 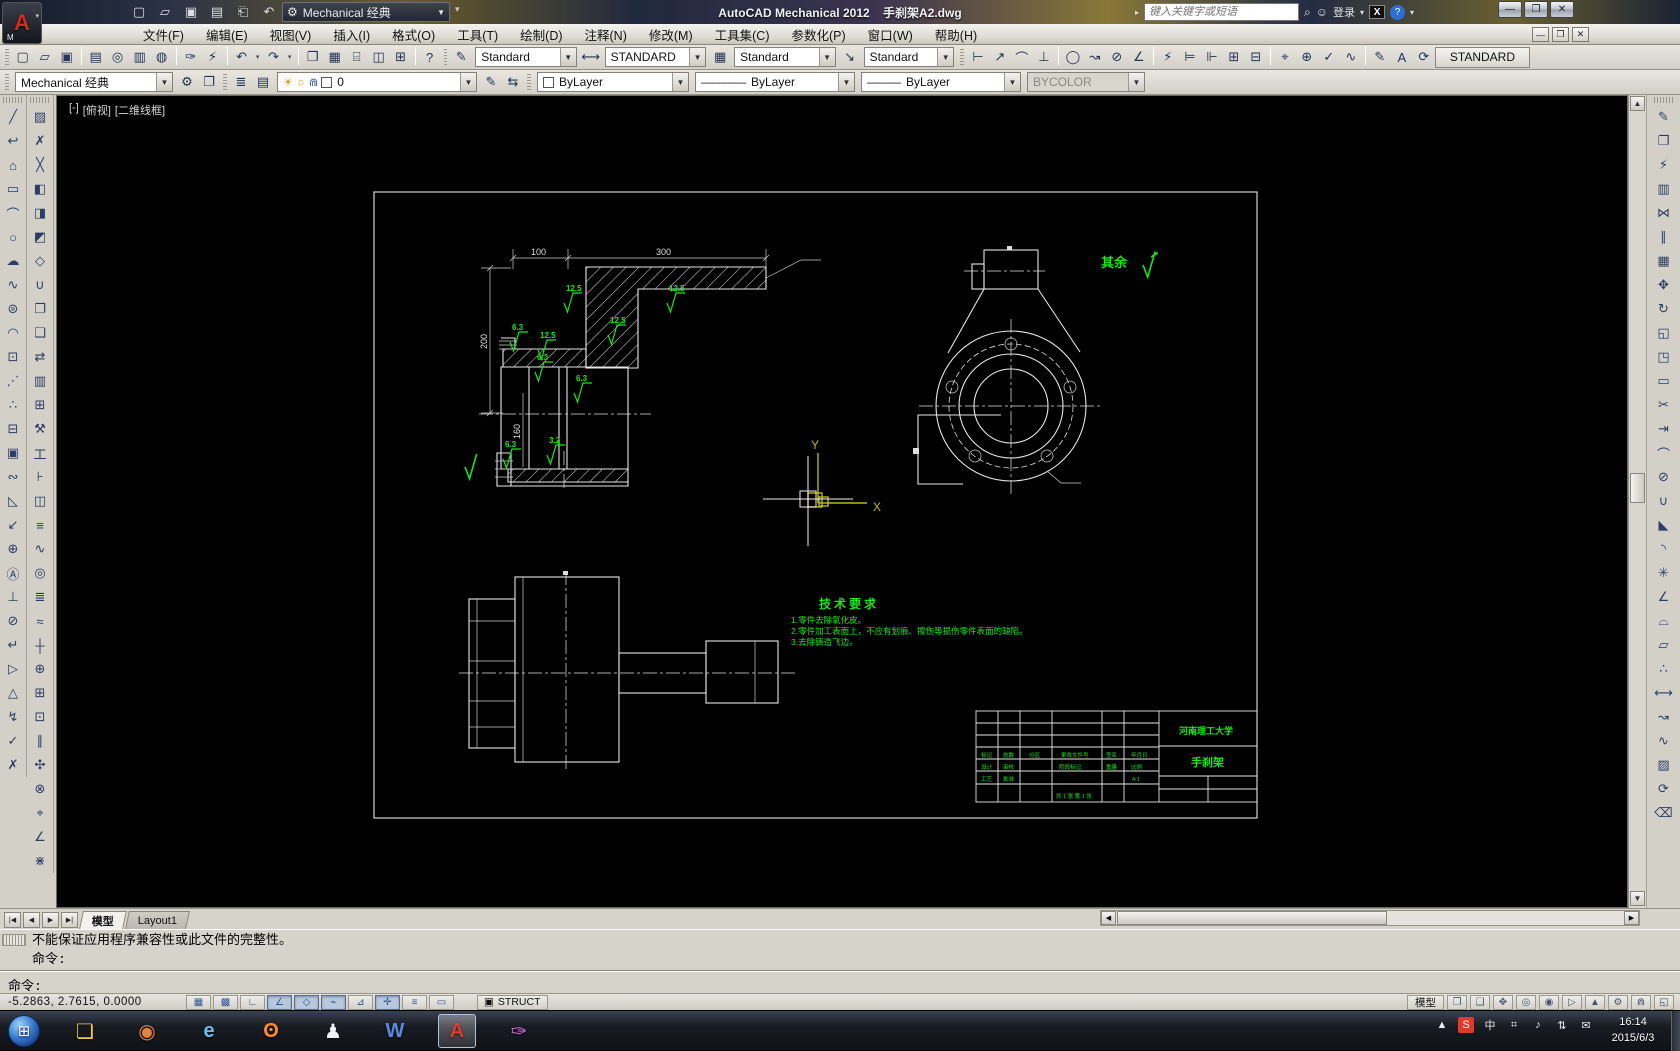 I want to click on otrack-toggle: ⌁, so click(x=333, y=1002).